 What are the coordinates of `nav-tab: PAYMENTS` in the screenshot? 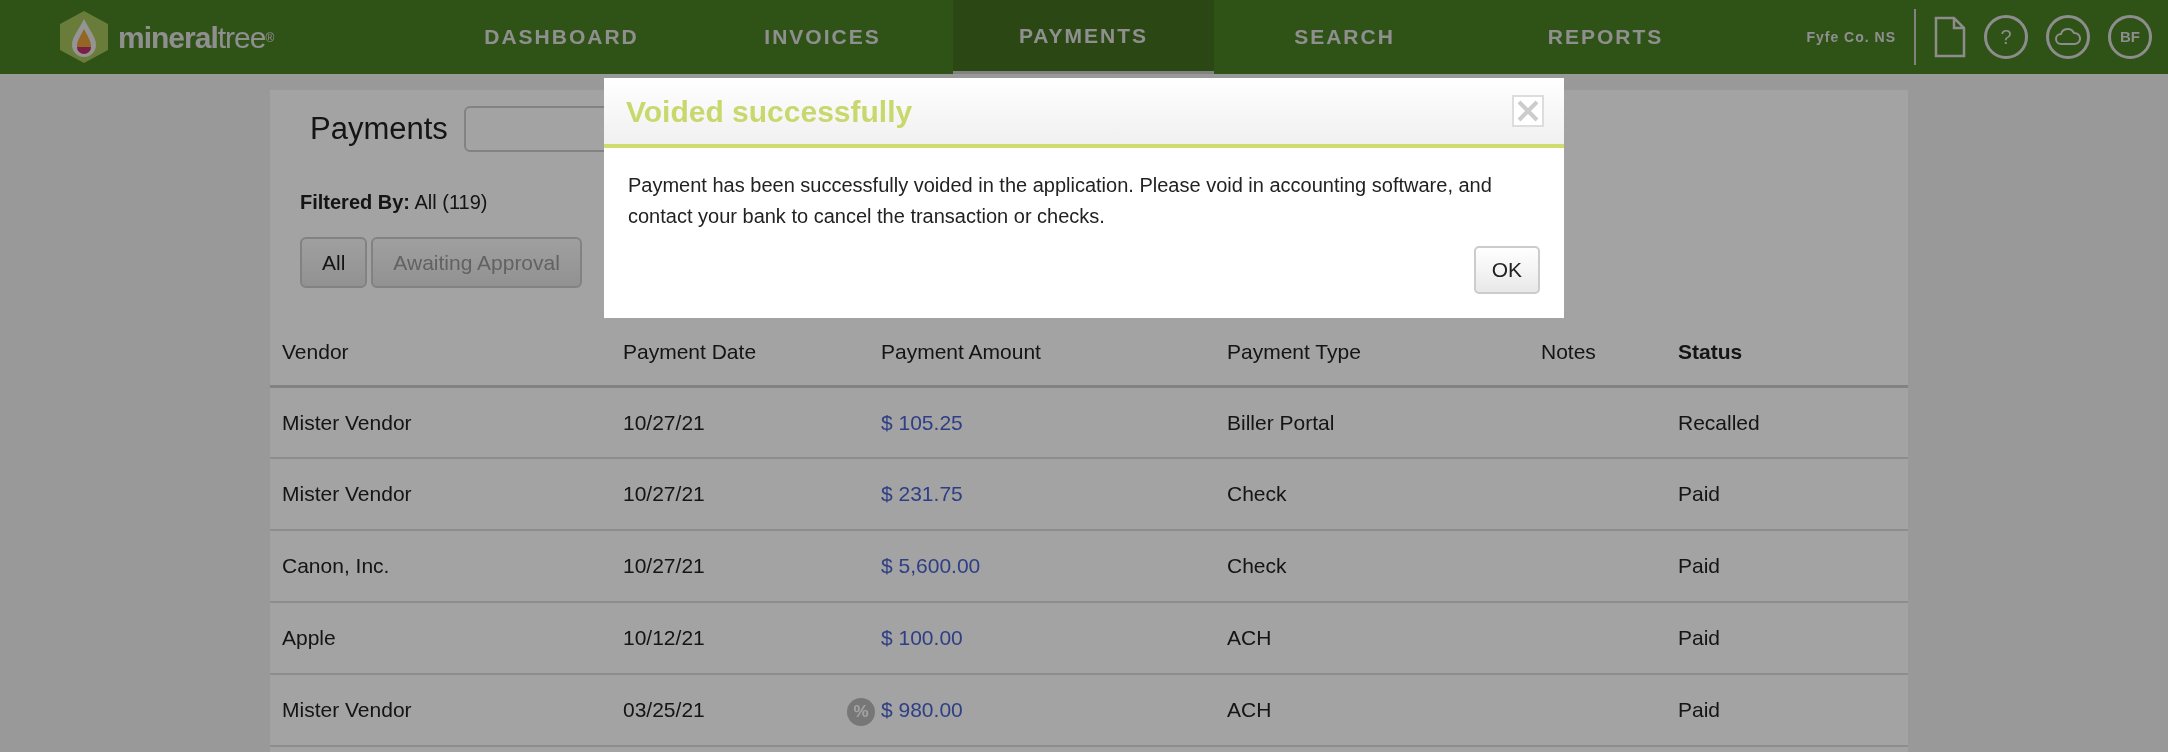 It's located at (1083, 37).